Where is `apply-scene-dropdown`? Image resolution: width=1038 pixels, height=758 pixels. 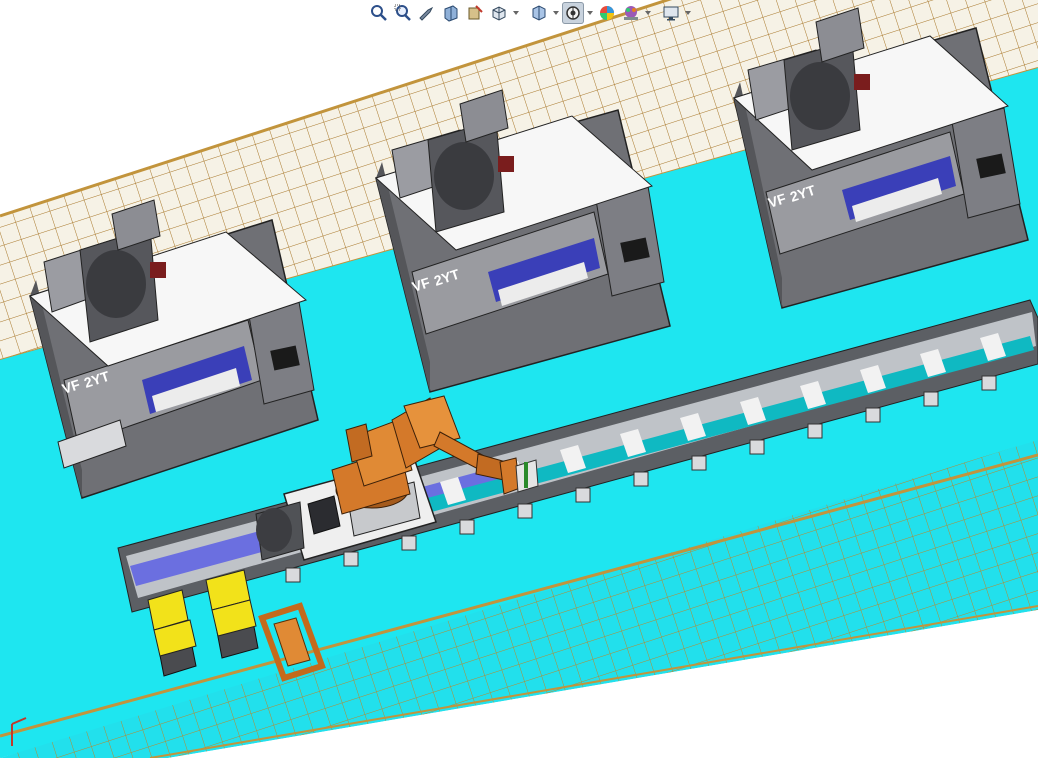 apply-scene-dropdown is located at coordinates (648, 13).